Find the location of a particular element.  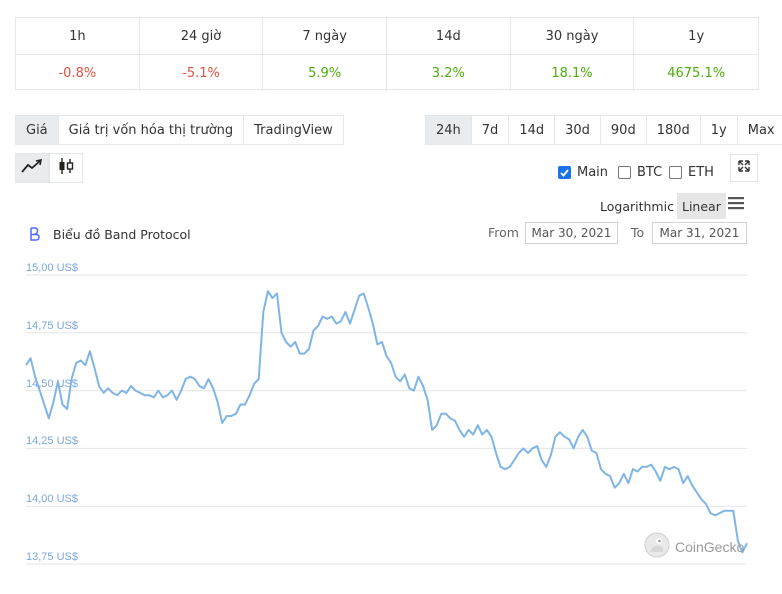

coingecko-watermark: CoinGecko is located at coordinates (694, 547).